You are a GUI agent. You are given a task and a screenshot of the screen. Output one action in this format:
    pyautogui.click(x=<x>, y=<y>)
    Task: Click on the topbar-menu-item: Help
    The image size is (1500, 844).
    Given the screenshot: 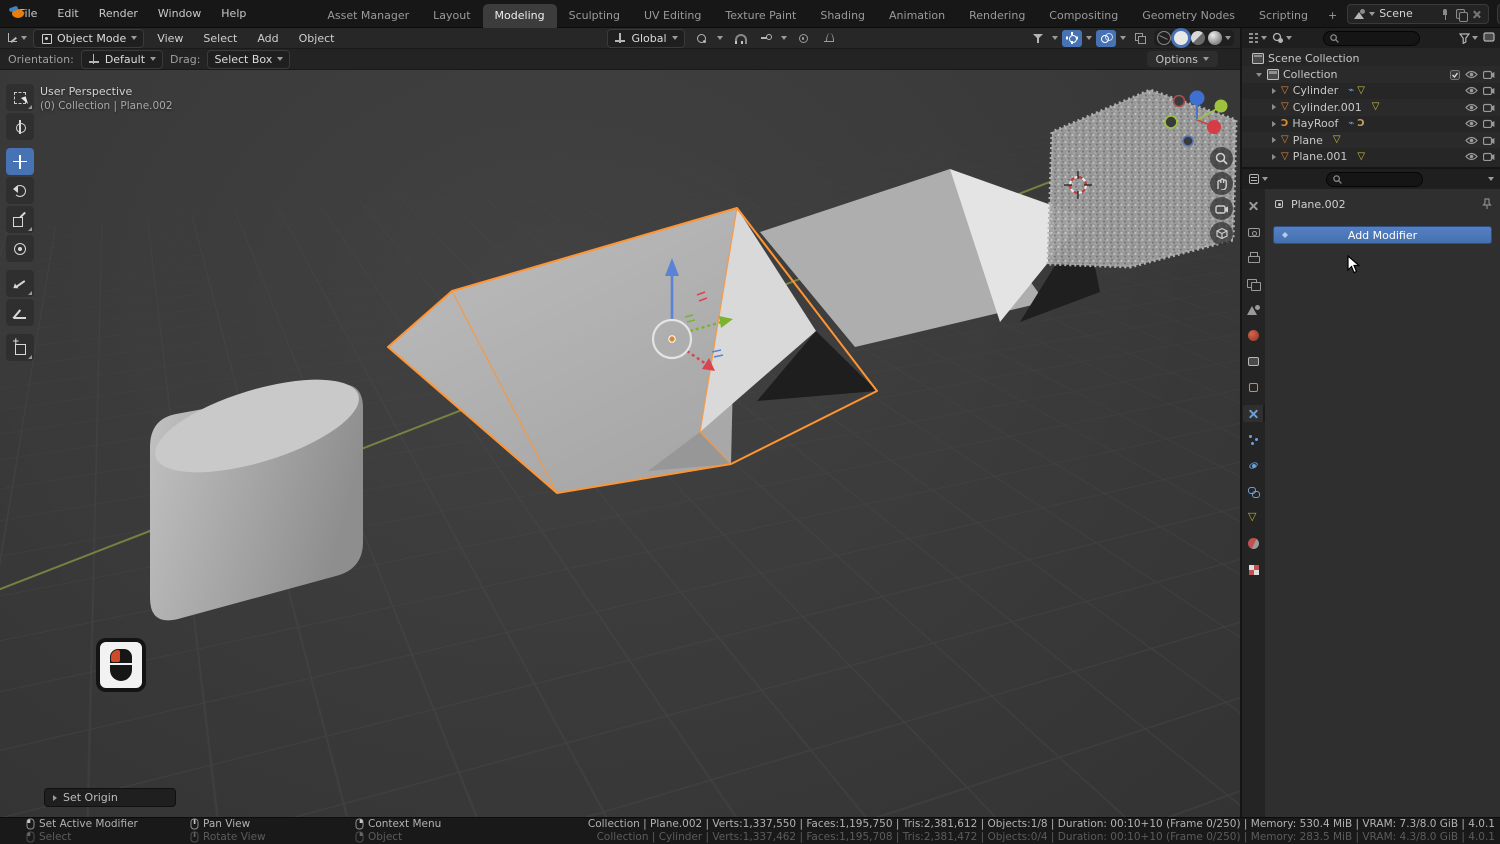 What is the action you would take?
    pyautogui.click(x=233, y=13)
    